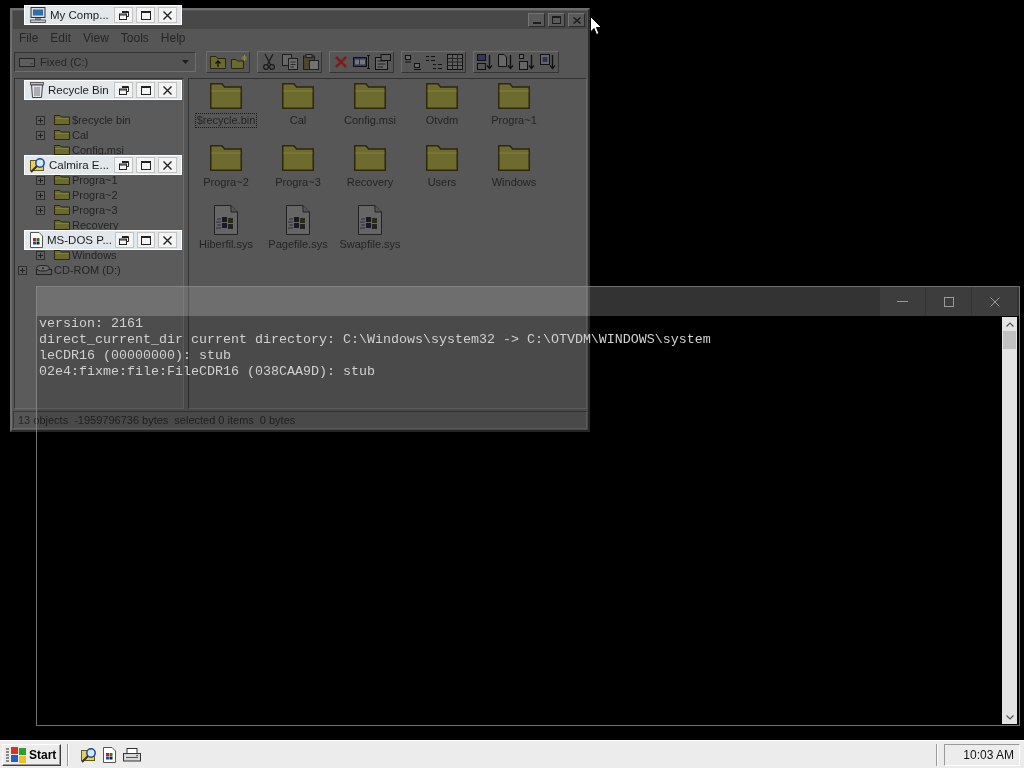 The height and width of the screenshot is (768, 1024). I want to click on cd-drive-icon, so click(44, 270).